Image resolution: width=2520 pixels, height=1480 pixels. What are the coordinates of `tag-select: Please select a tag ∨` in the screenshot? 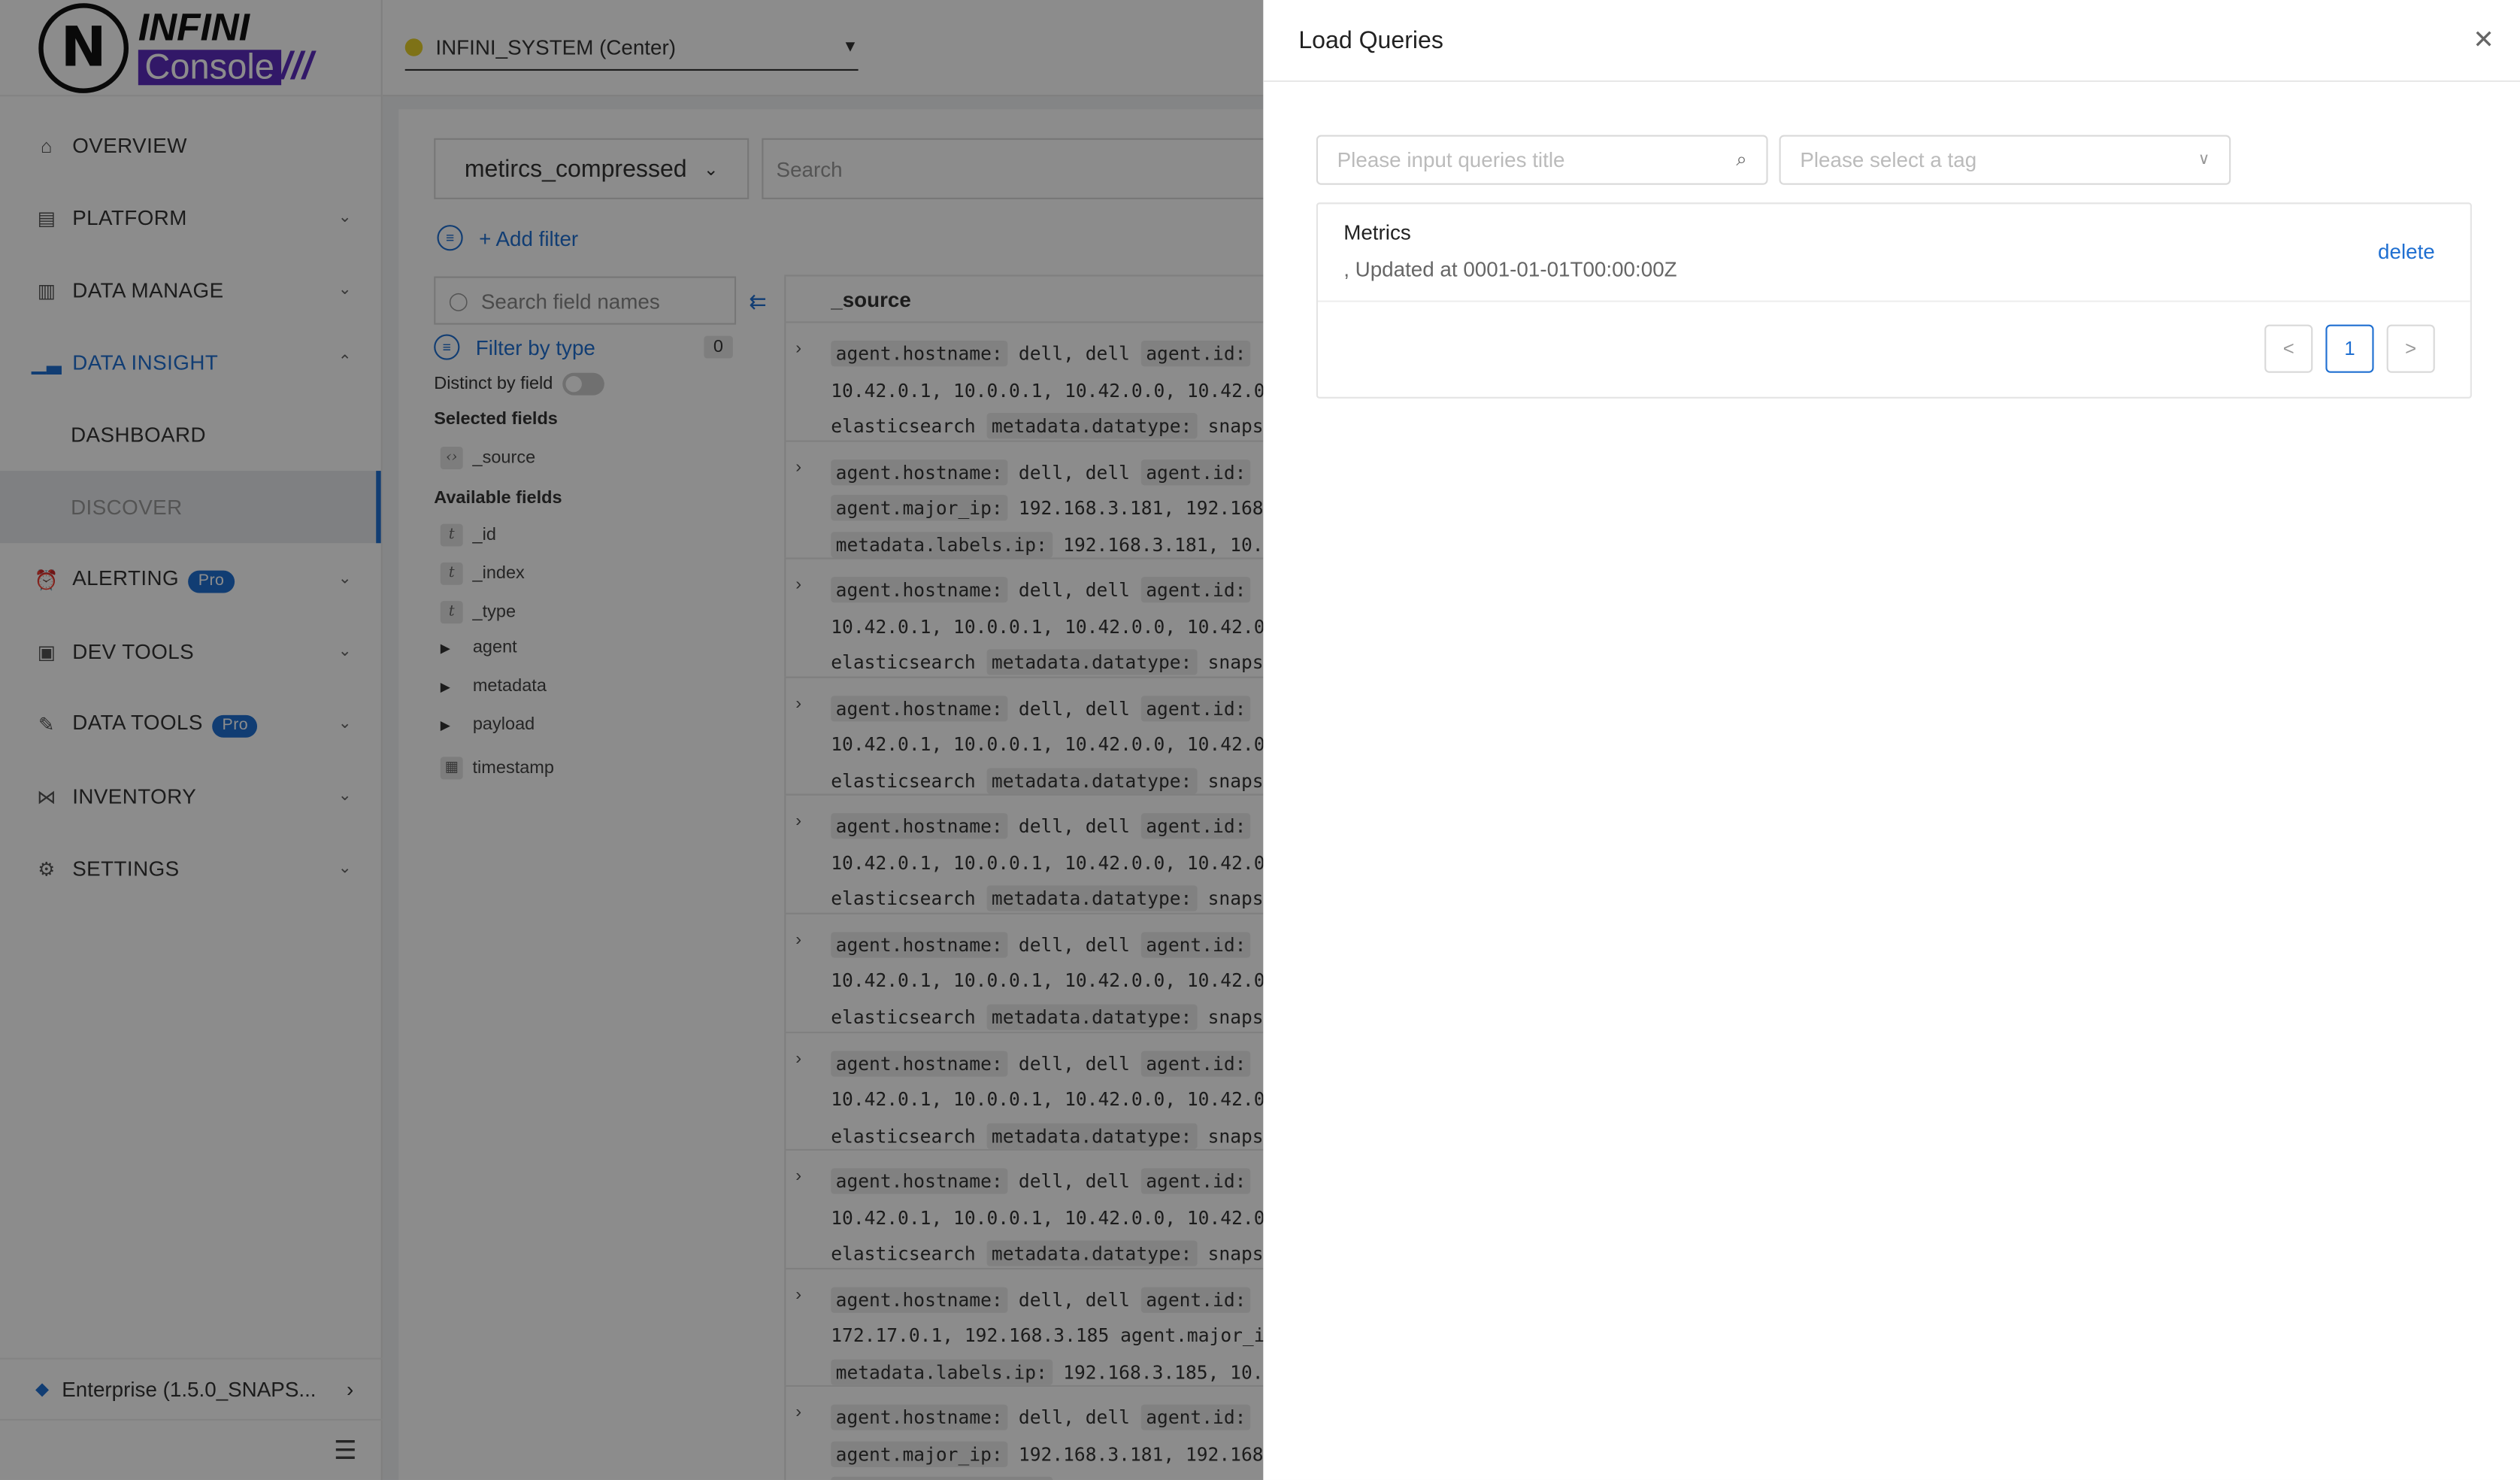 It's located at (2005, 160).